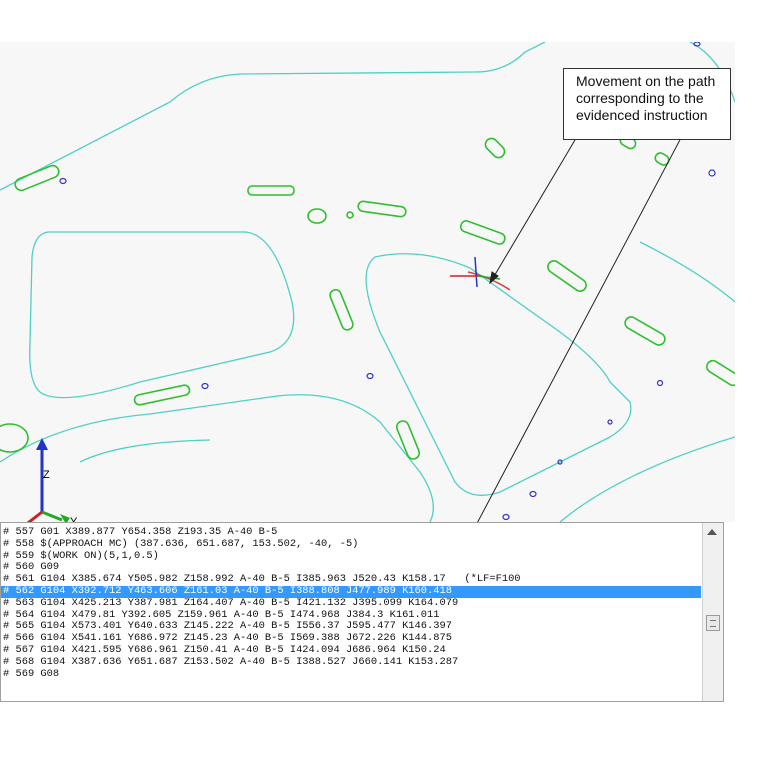 The image size is (767, 767). What do you see at coordinates (351, 556) in the screenshot?
I see `code-line: # 559 $(WORK ON)(5,1,0.5)` at bounding box center [351, 556].